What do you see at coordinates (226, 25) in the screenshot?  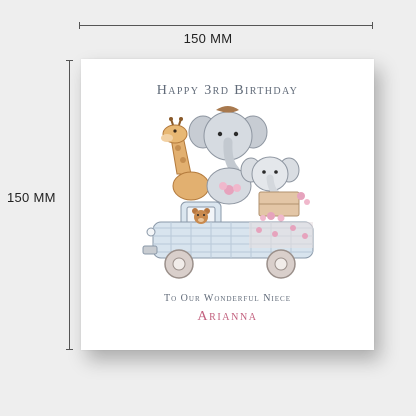 I see `width-dimension-line` at bounding box center [226, 25].